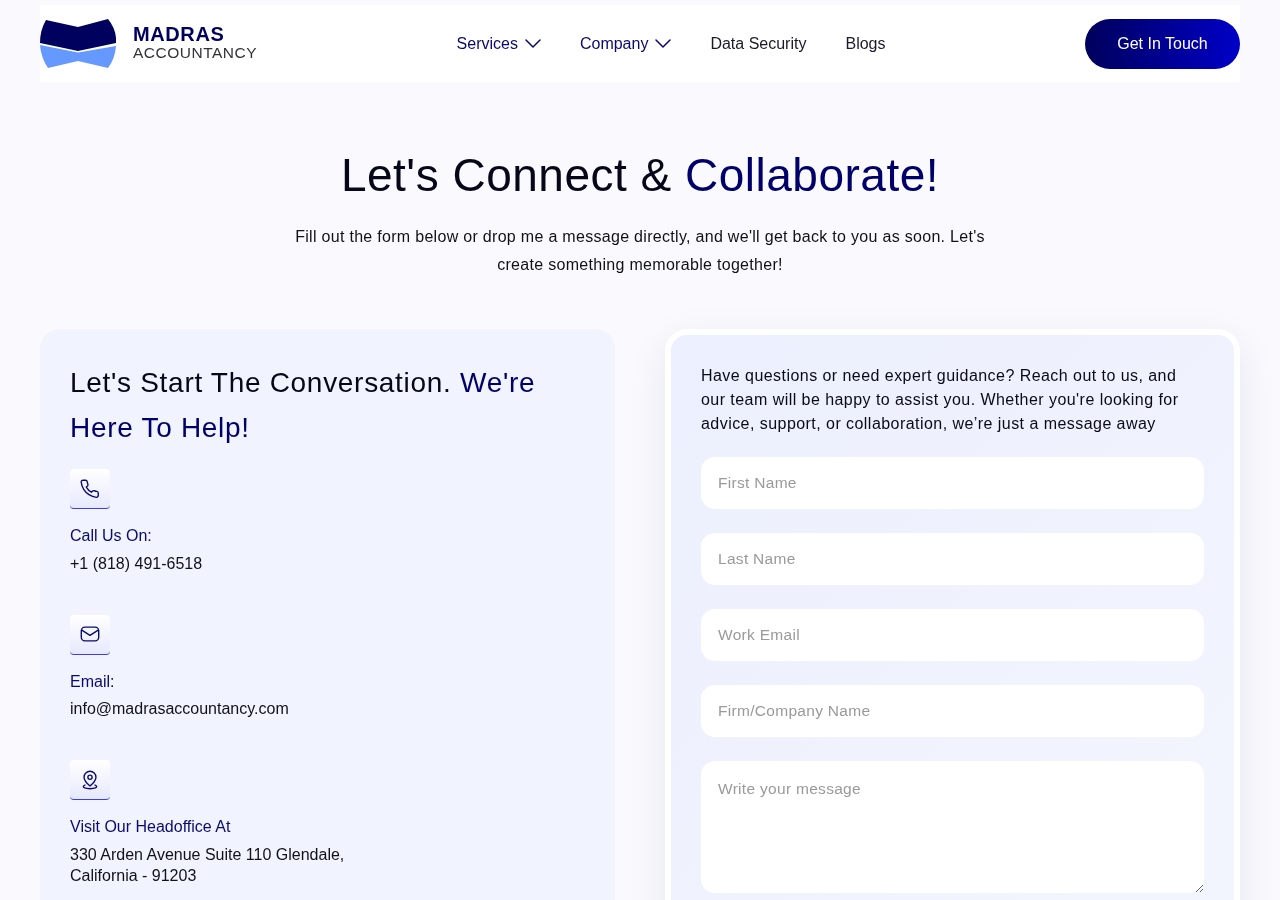  I want to click on contact-value: 330 Arden Avenue Suite 110 Glendale, California - 91203, so click(208, 865).